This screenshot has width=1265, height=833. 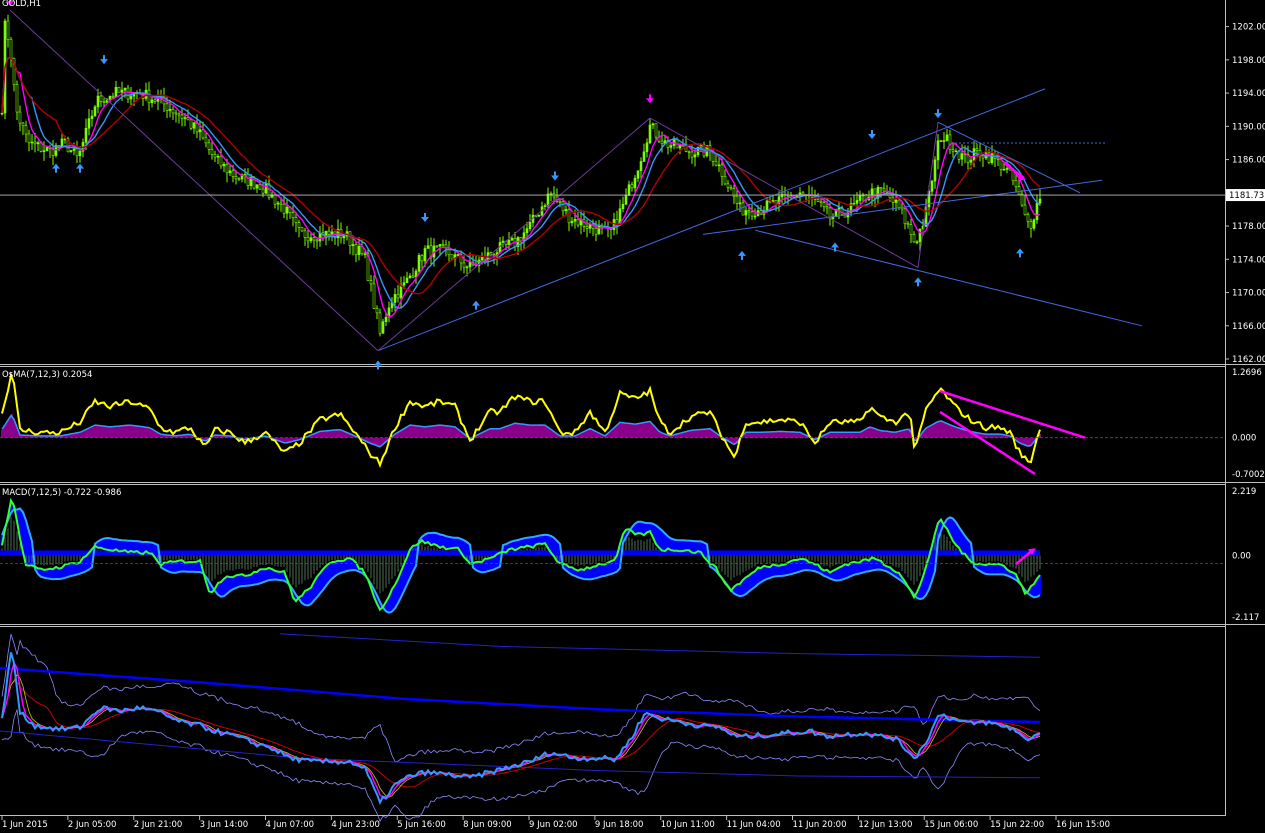 I want to click on macd-panel, so click(x=612, y=555).